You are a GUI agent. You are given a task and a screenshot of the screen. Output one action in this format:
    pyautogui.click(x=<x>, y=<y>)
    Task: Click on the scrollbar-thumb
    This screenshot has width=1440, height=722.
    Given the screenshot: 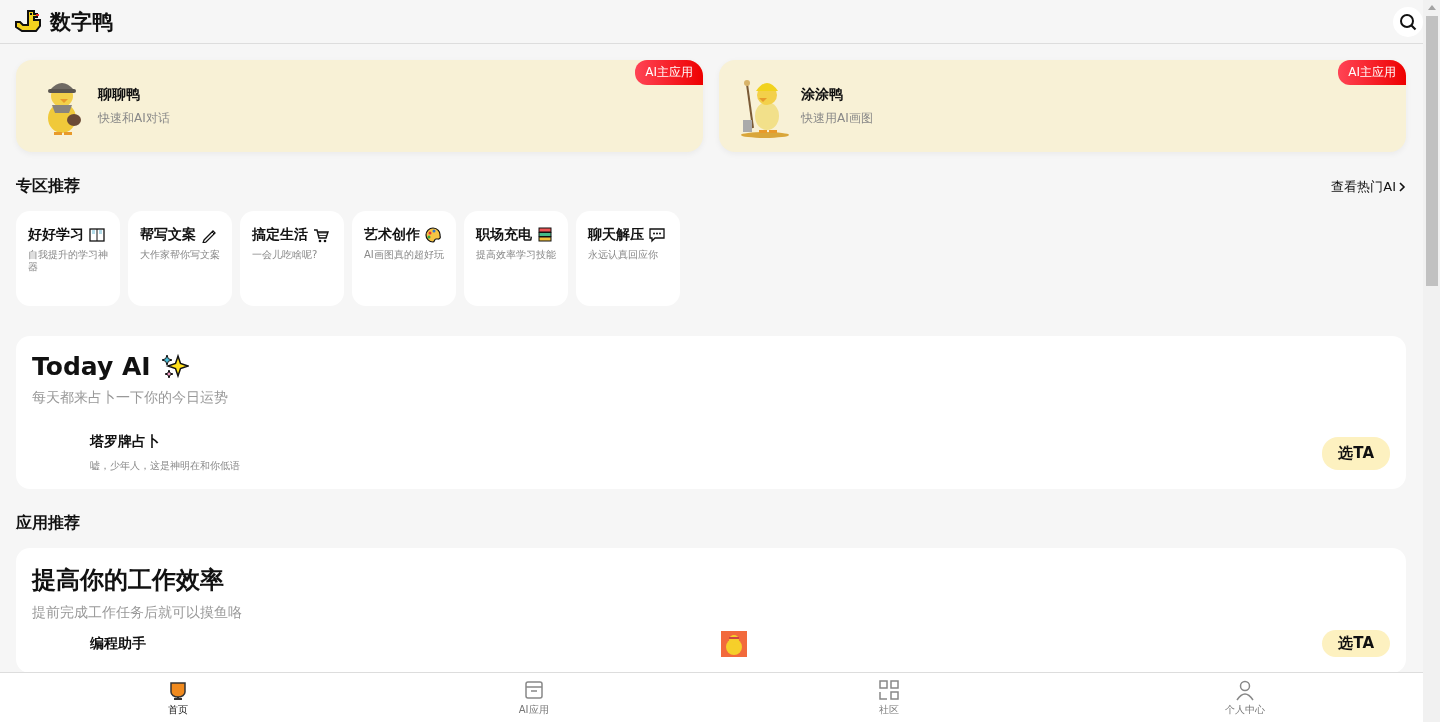 What is the action you would take?
    pyautogui.click(x=1431, y=151)
    